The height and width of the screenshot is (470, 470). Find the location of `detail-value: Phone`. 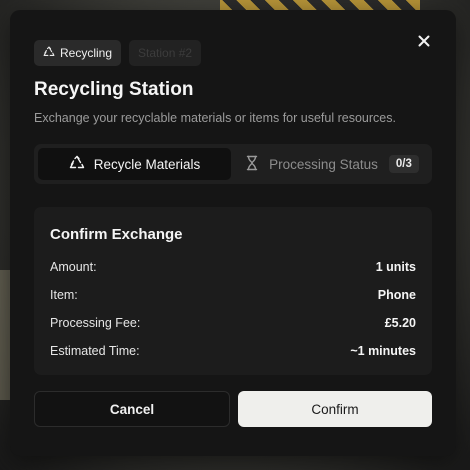

detail-value: Phone is located at coordinates (396, 295).